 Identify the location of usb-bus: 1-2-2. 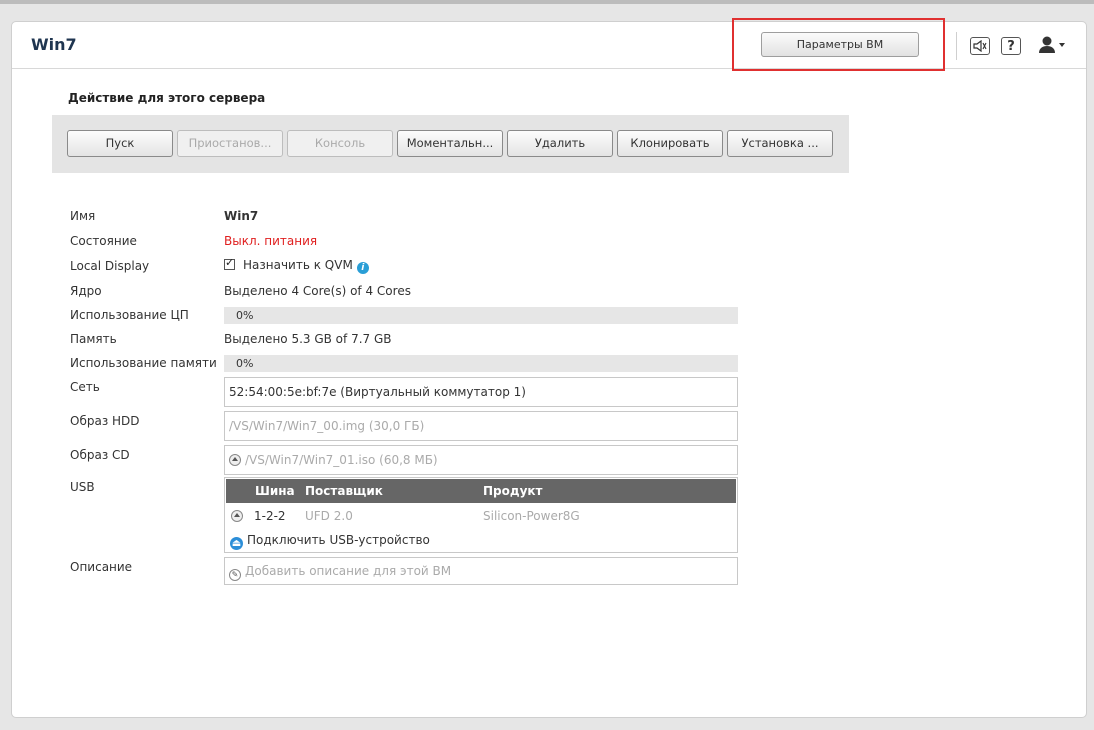
(270, 516).